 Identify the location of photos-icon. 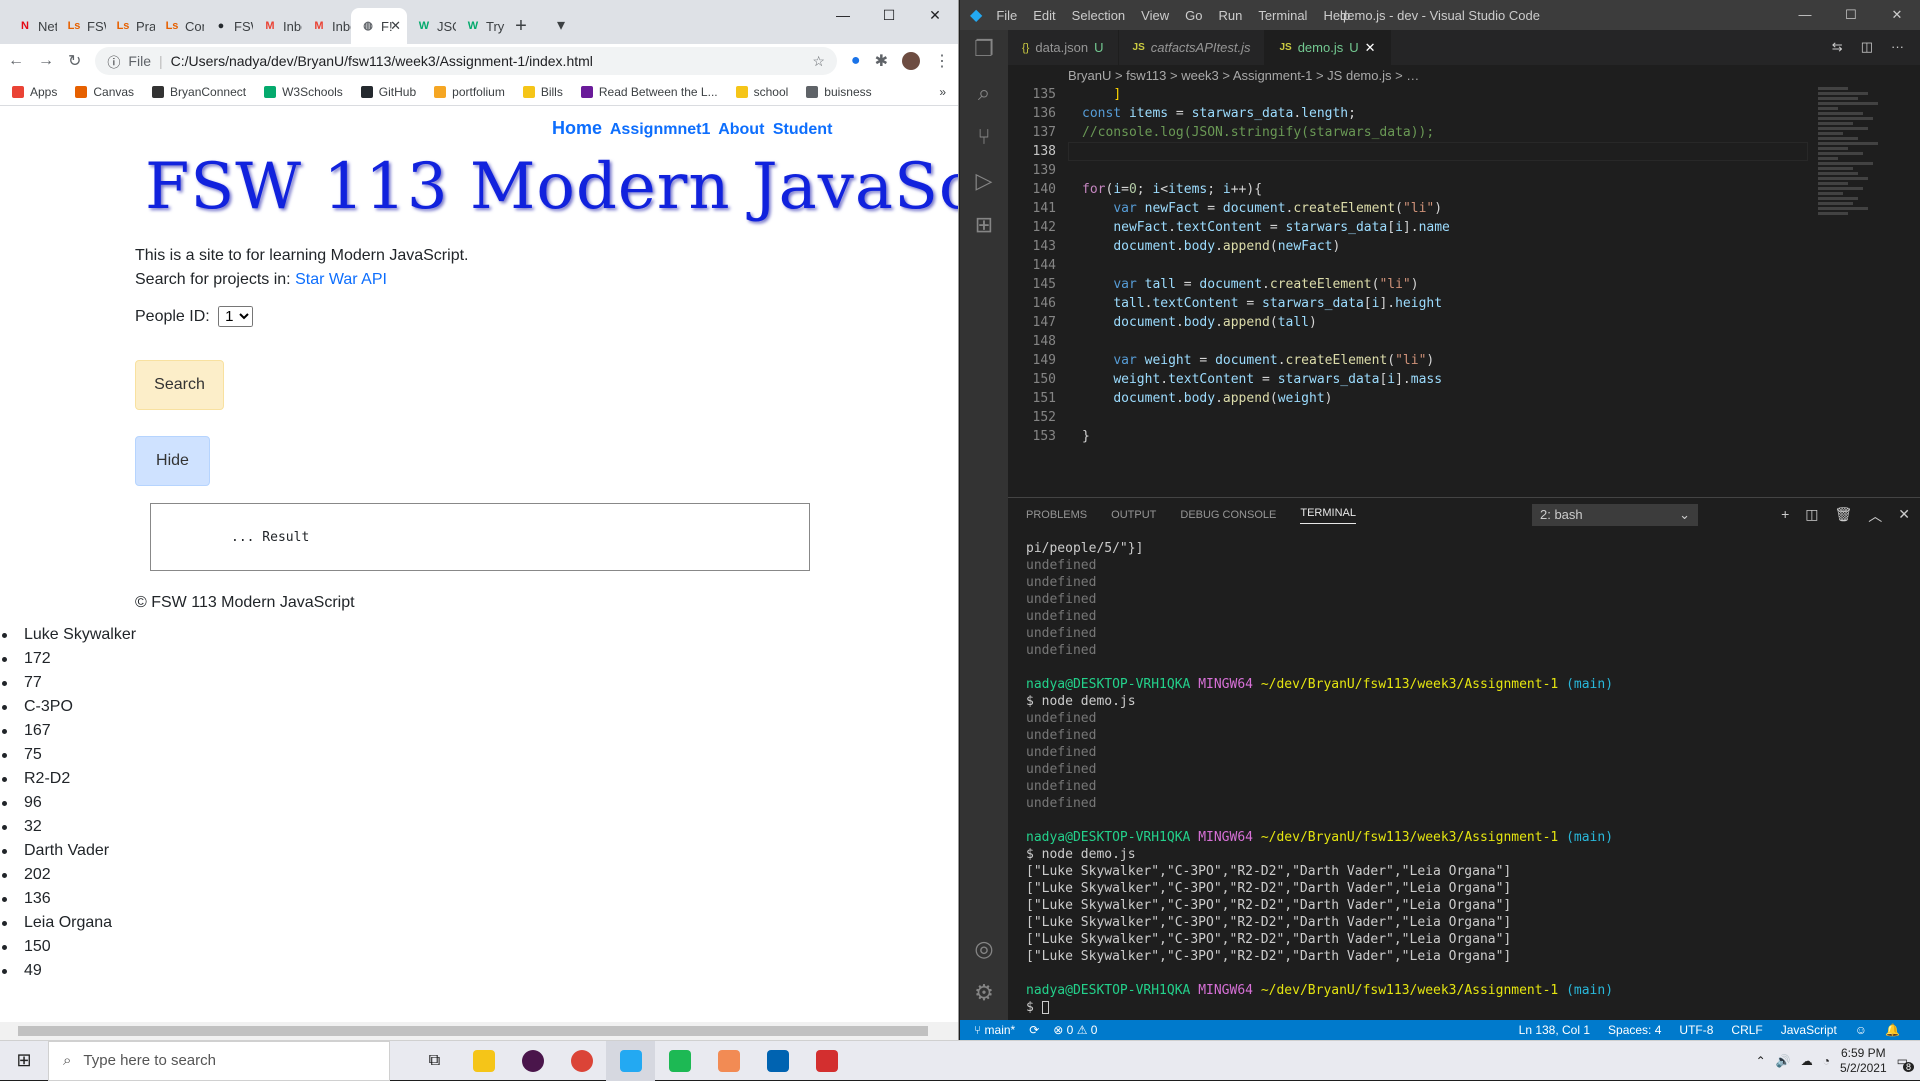
(777, 1061).